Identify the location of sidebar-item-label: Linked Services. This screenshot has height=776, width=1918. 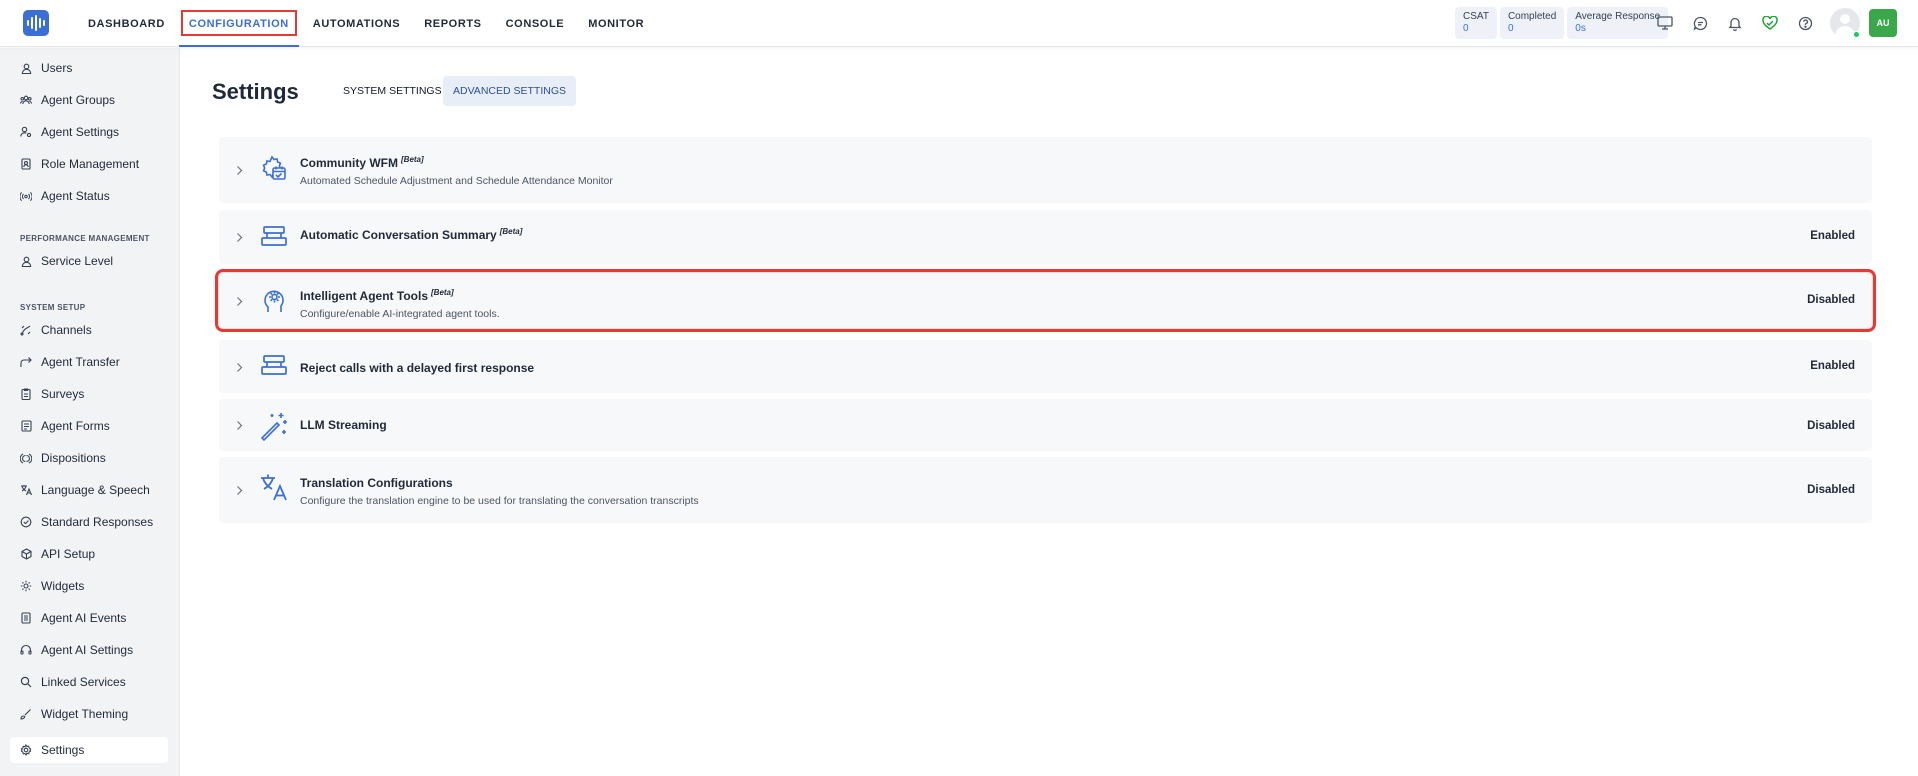
(83, 682).